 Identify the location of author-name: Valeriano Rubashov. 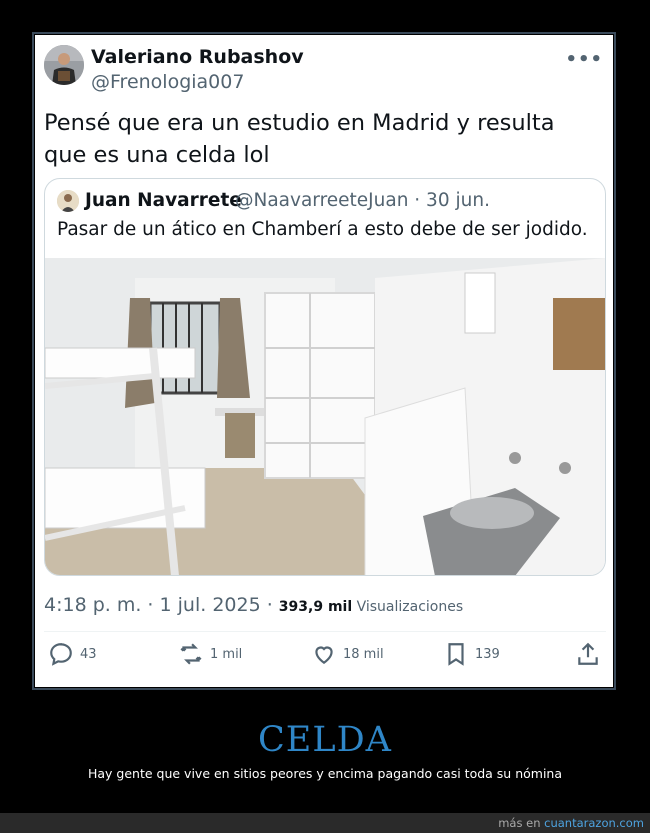
(197, 57).